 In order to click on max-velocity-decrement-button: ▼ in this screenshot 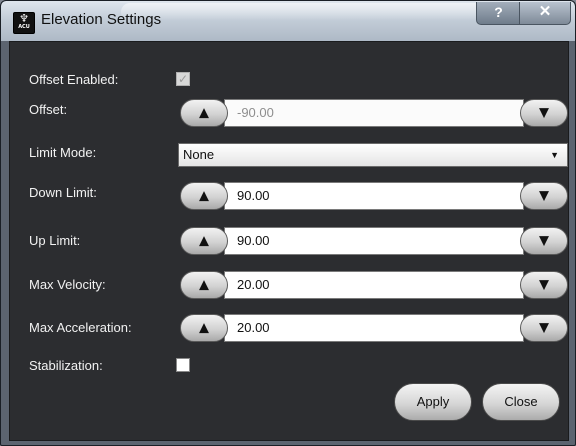, I will do `click(544, 285)`.